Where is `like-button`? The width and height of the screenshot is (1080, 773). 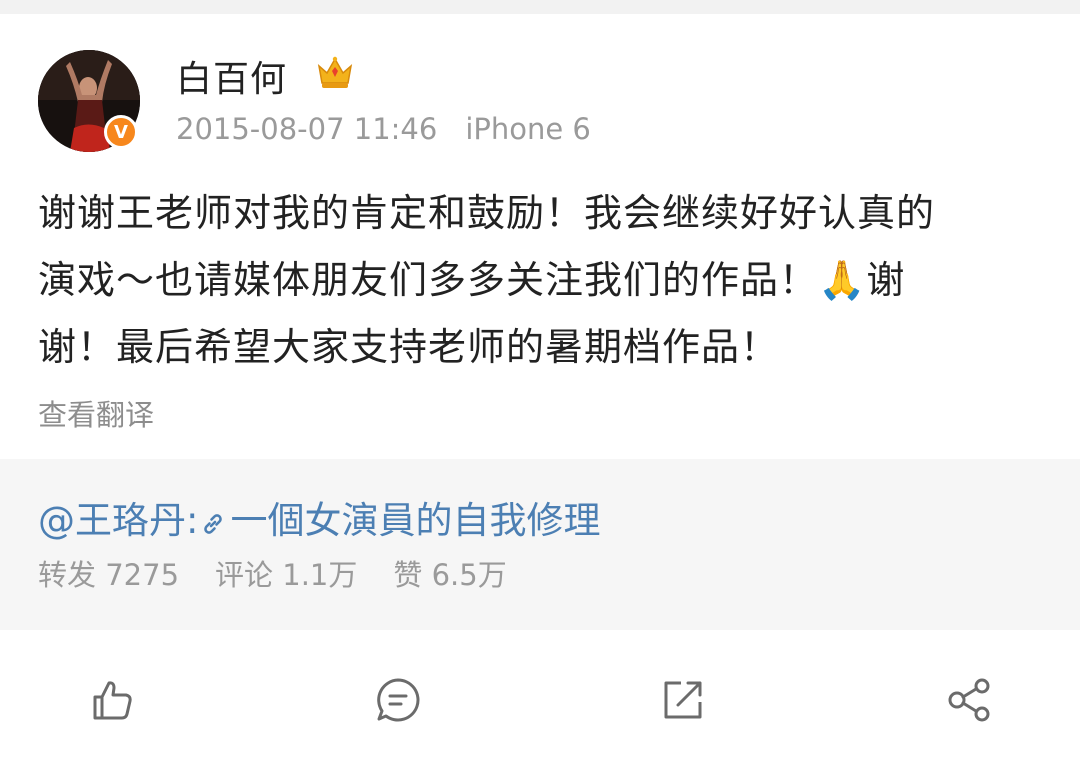
like-button is located at coordinates (112, 700).